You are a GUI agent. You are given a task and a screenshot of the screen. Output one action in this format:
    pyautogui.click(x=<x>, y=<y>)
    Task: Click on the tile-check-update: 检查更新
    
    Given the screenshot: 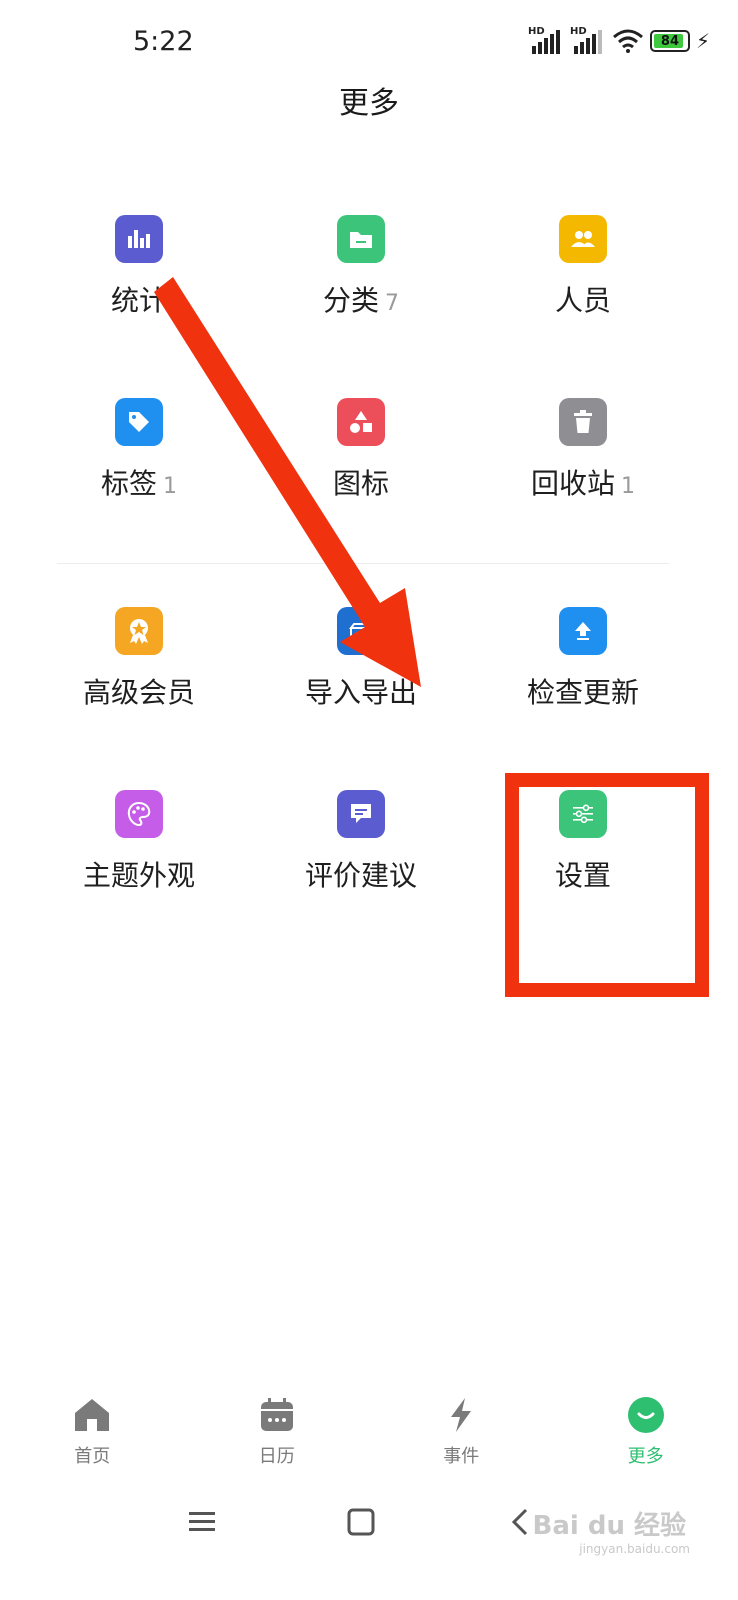 What is the action you would take?
    pyautogui.click(x=583, y=660)
    